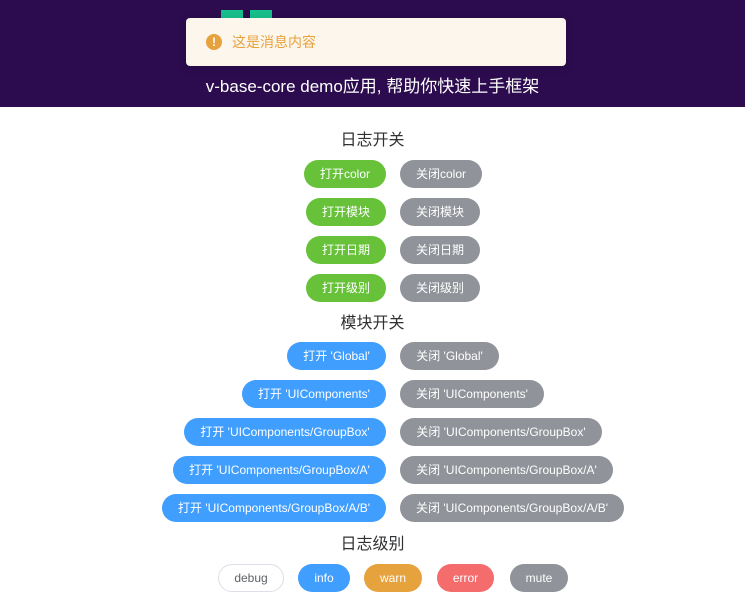 The width and height of the screenshot is (745, 601). What do you see at coordinates (346, 288) in the screenshot?
I see `enable-level-button: 打开级别` at bounding box center [346, 288].